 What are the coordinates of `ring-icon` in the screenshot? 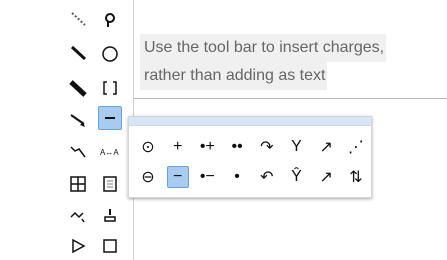 It's located at (110, 54).